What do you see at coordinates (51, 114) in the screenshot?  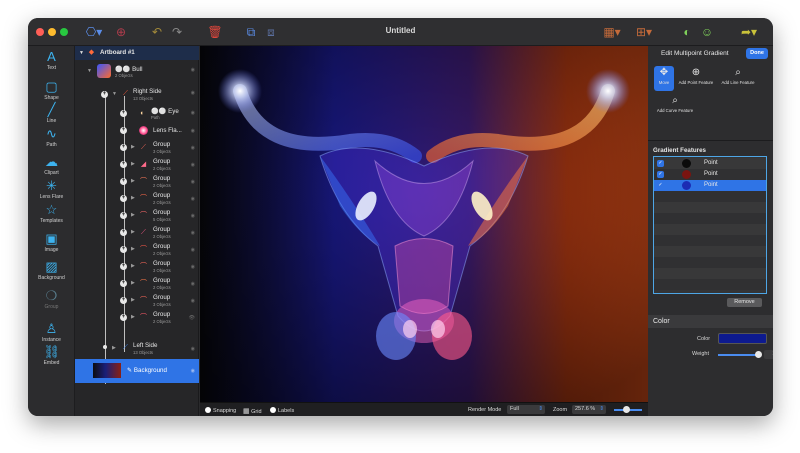 I see `tool-line: ╱ Line` at bounding box center [51, 114].